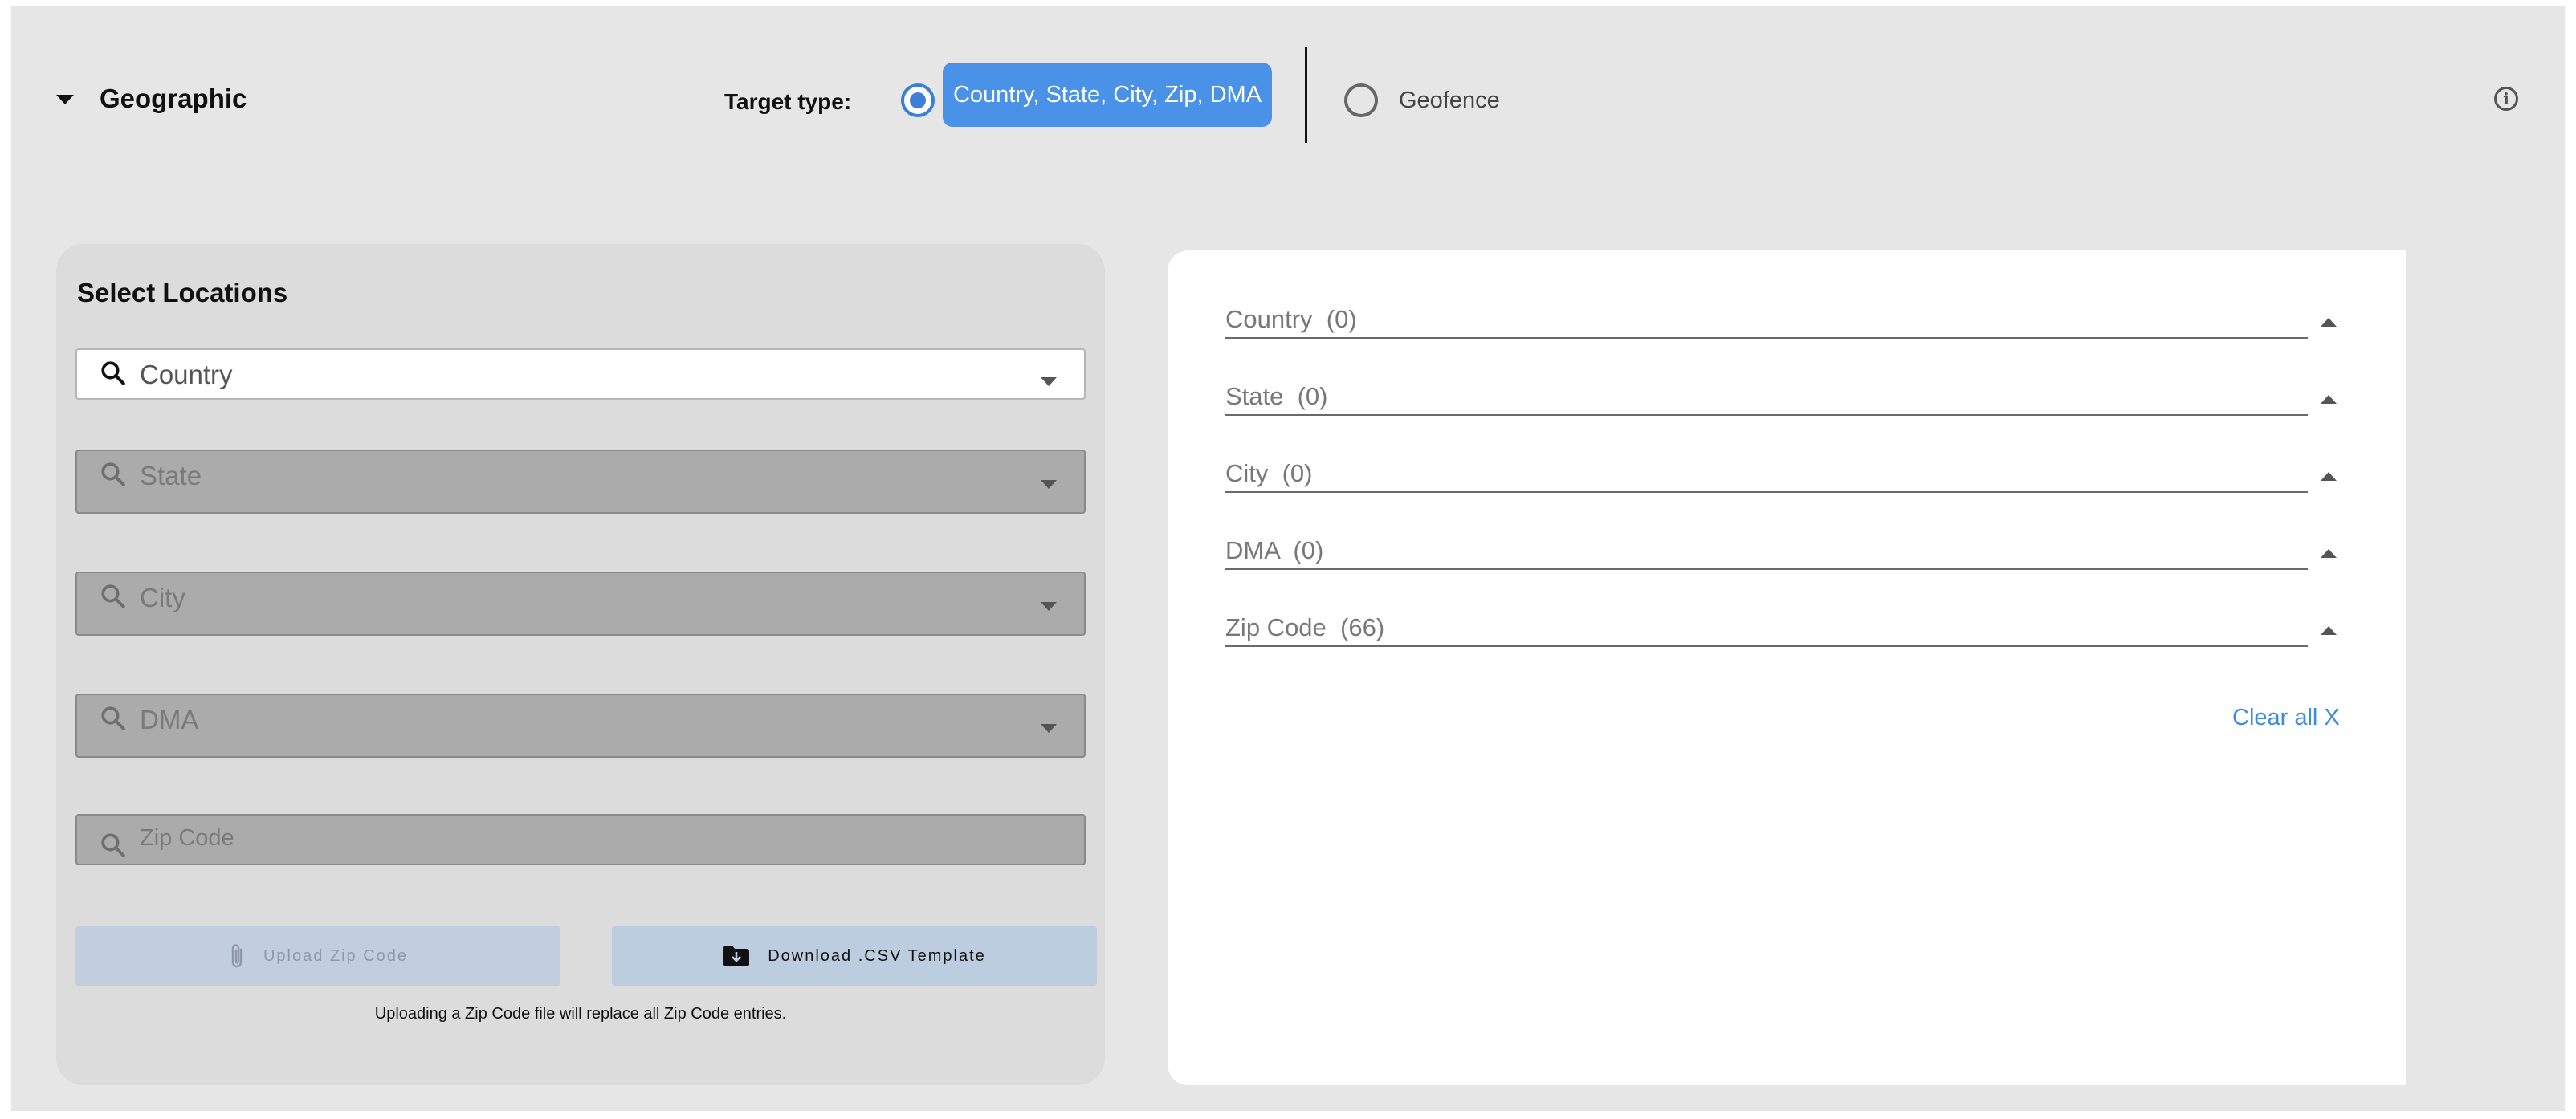 The image size is (2576, 1119). Describe the element at coordinates (1305, 627) in the screenshot. I see `accordion-zip-code-label: Zip Code (66)` at that location.